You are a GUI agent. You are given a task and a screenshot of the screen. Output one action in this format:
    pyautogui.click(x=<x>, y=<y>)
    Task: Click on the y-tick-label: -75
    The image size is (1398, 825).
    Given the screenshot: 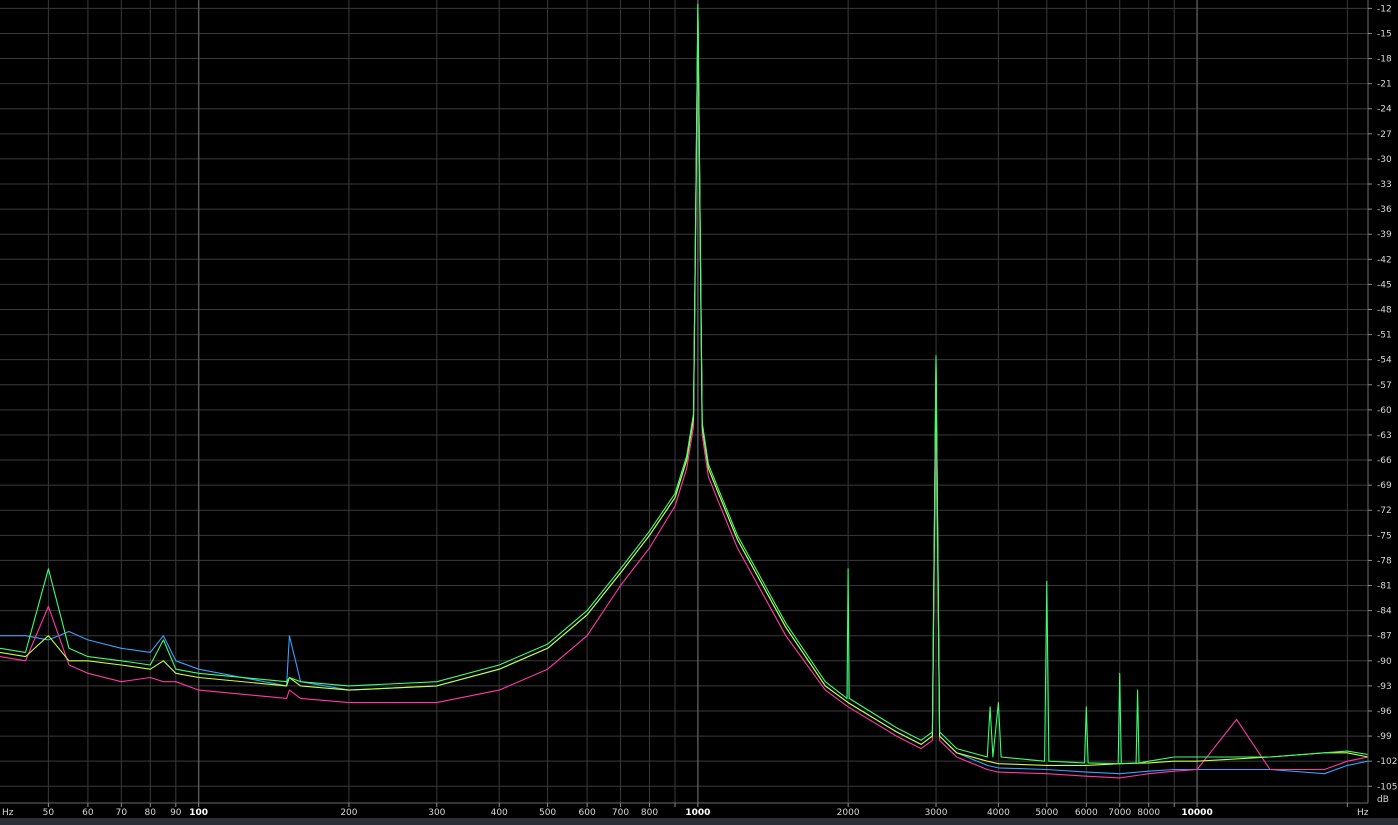 What is the action you would take?
    pyautogui.click(x=1384, y=536)
    